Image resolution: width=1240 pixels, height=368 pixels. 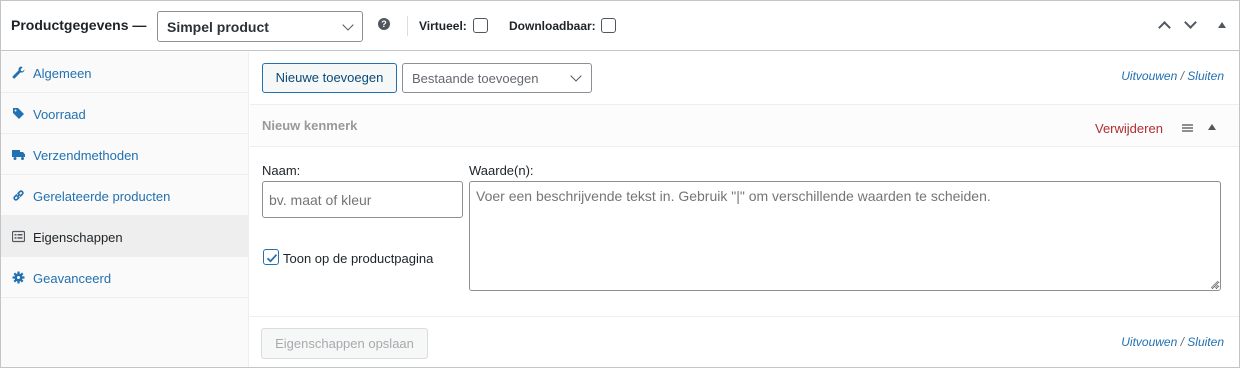 I want to click on truck-icon, so click(x=18, y=155).